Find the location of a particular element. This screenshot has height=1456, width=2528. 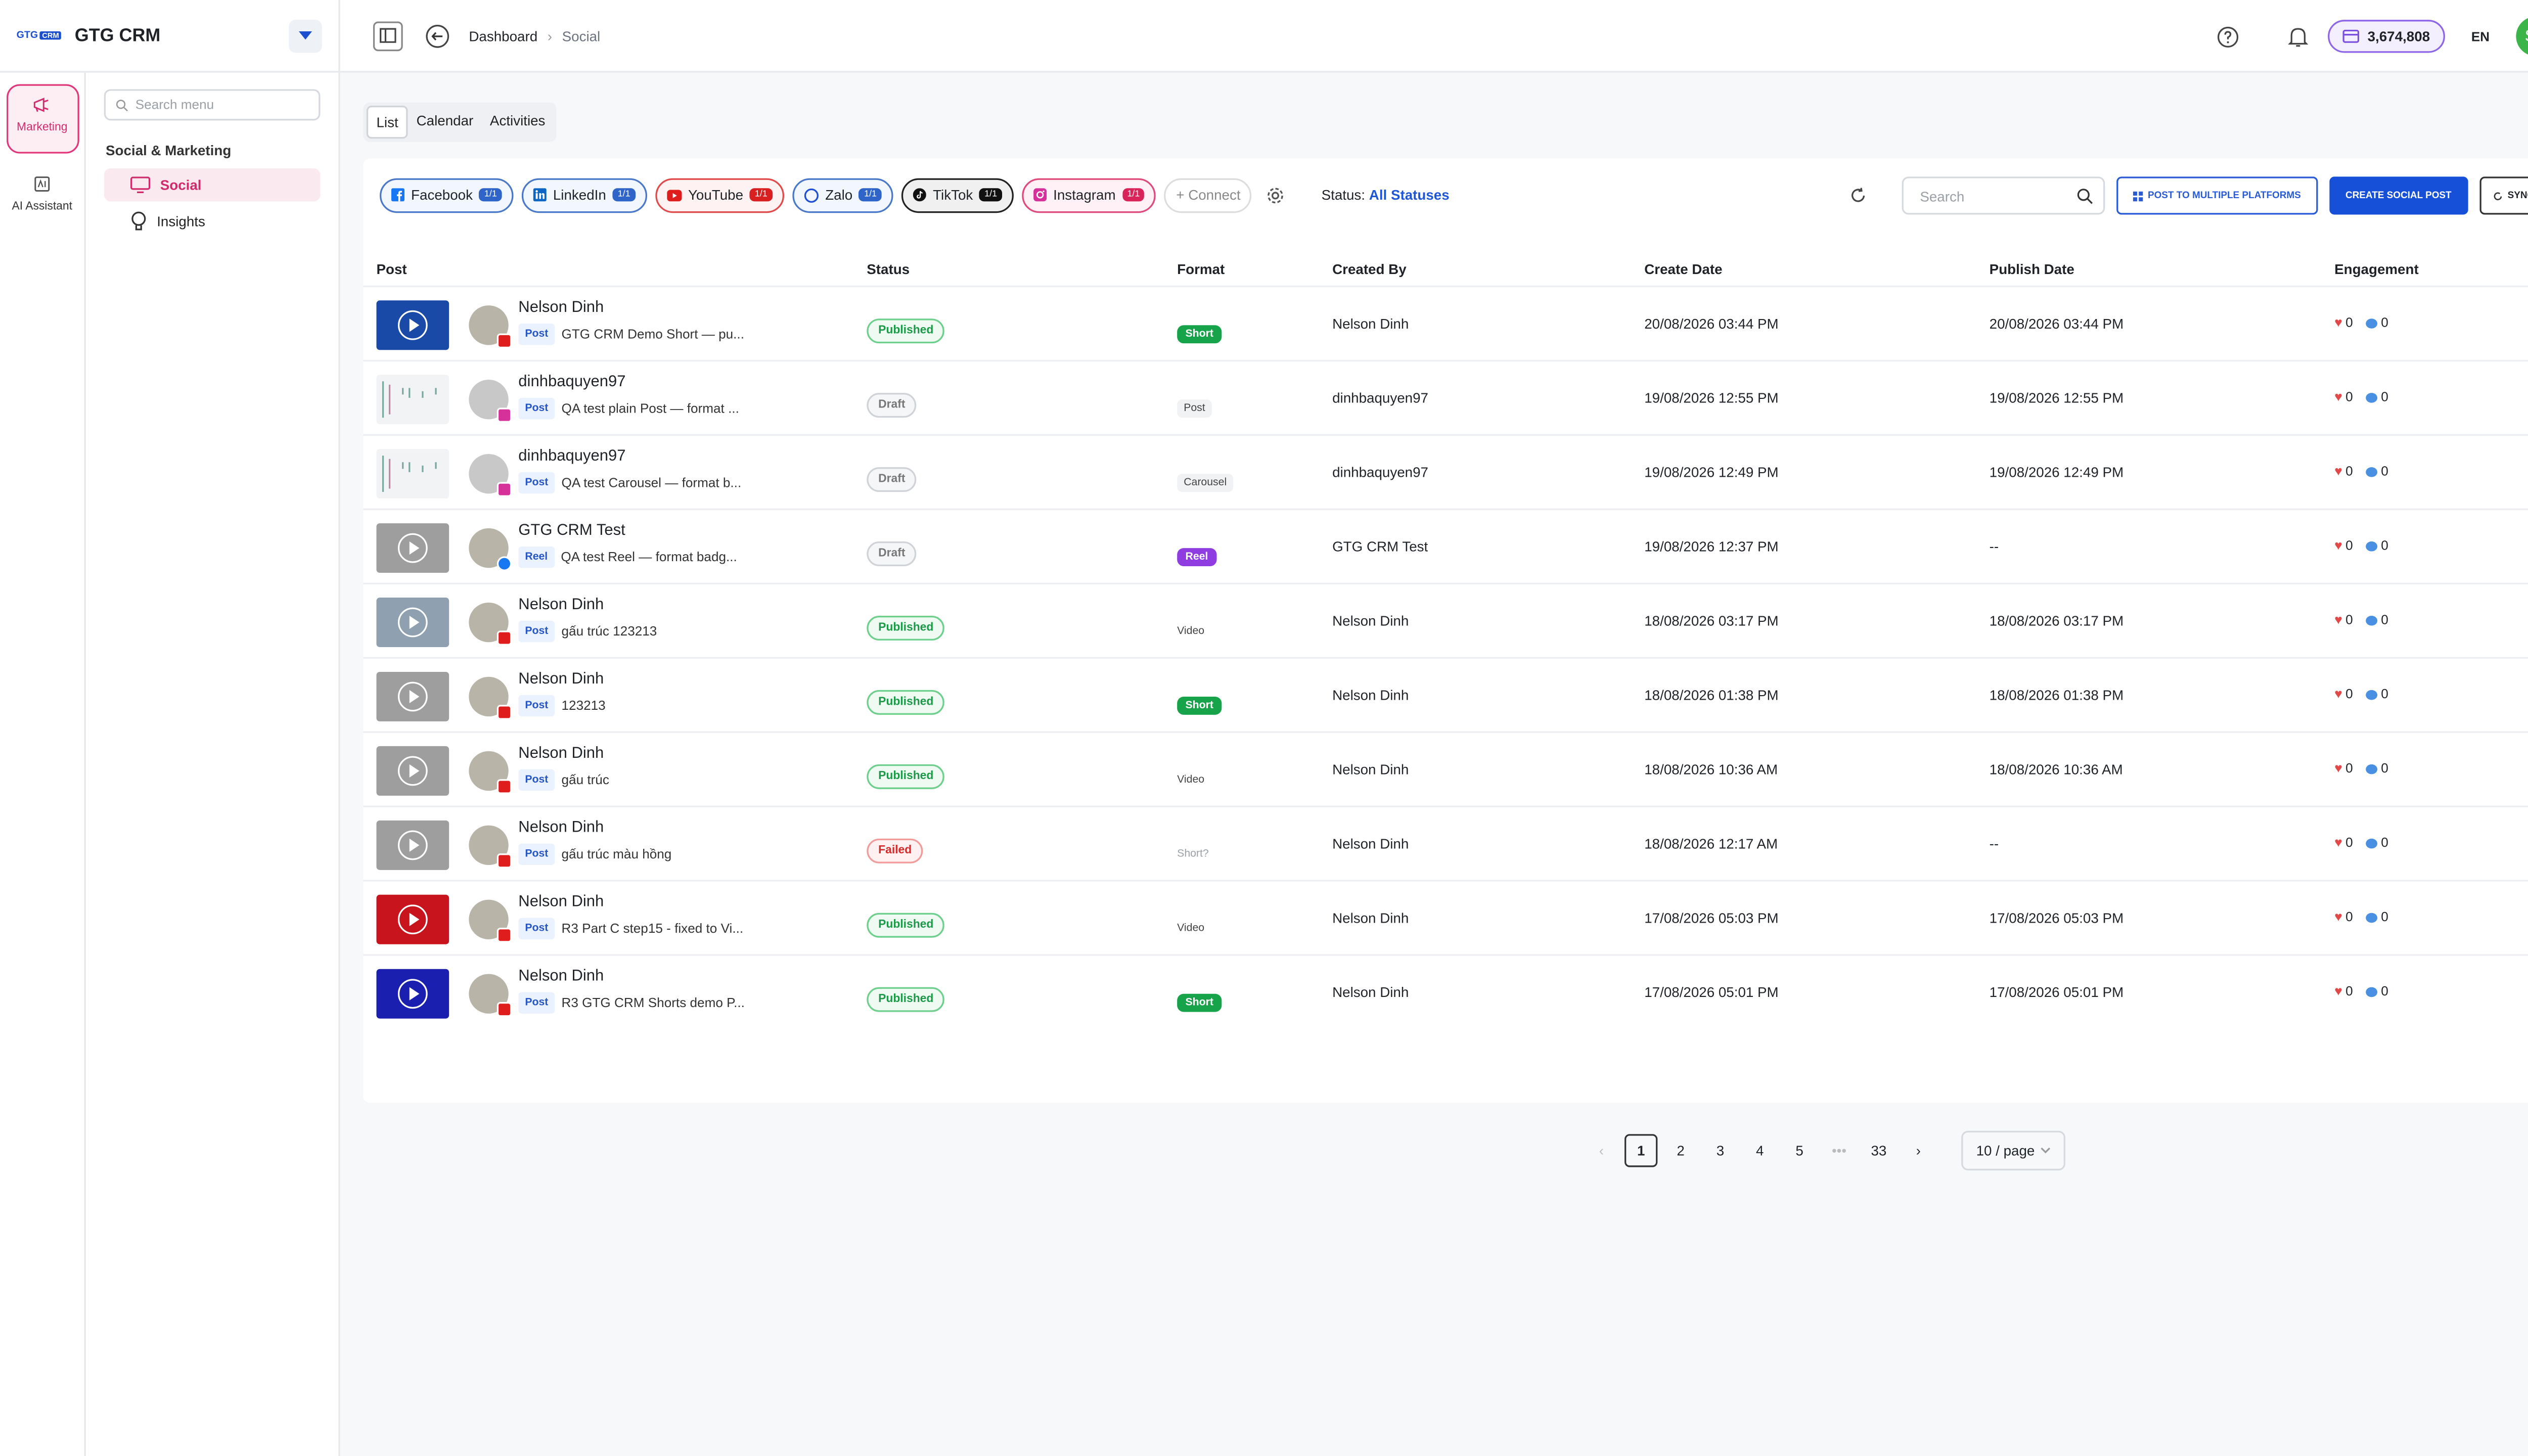

page-1: 1 is located at coordinates (1641, 1150).